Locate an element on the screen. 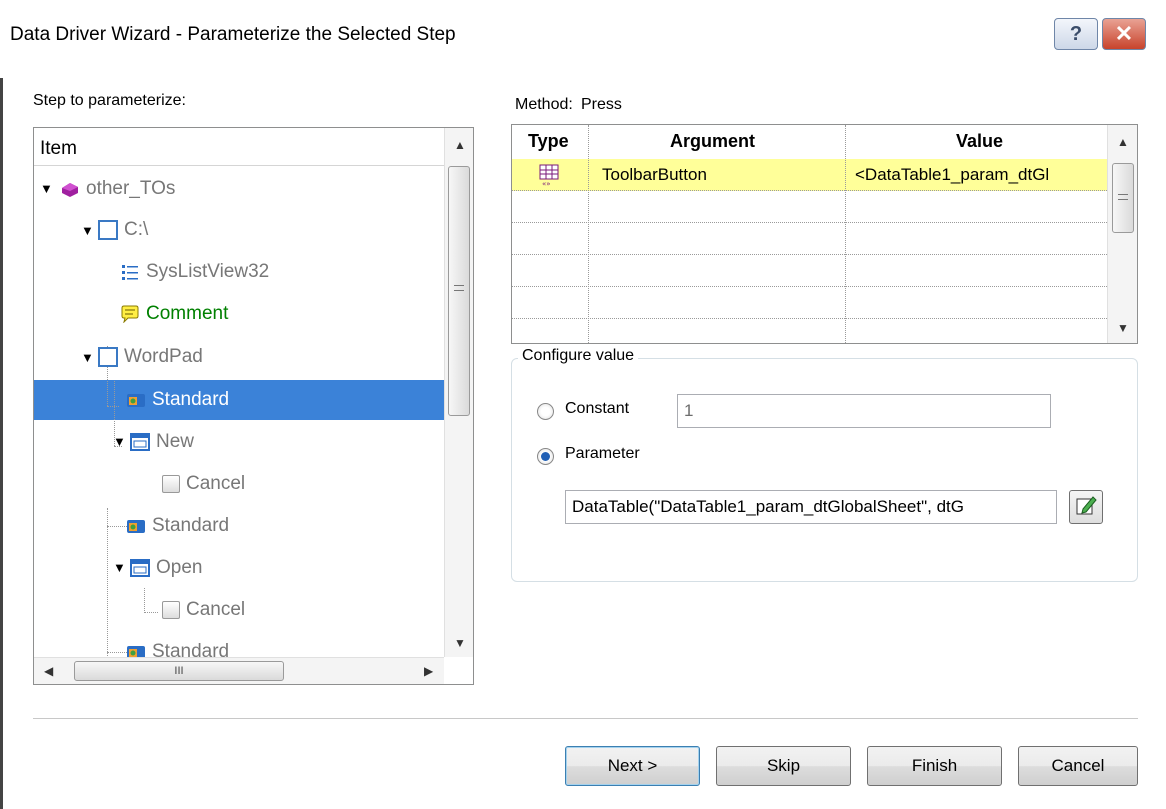 The width and height of the screenshot is (1166, 809). close-icon: ✕ is located at coordinates (1124, 33).